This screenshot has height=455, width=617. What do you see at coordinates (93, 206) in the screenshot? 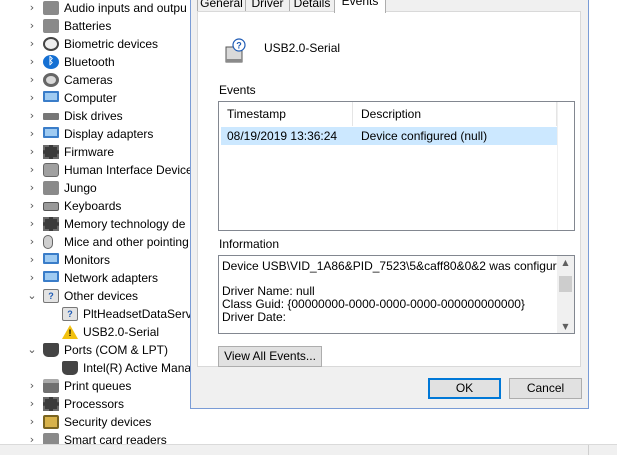
I see `tree-item-label: Keyboards` at bounding box center [93, 206].